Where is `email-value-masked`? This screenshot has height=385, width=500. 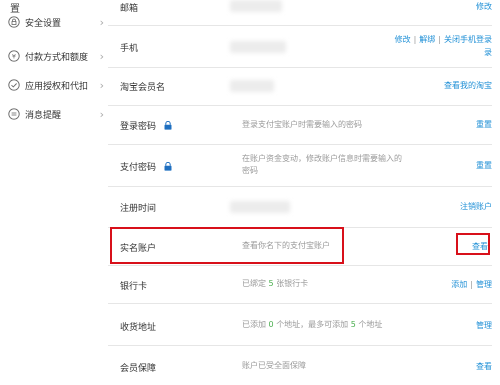 email-value-masked is located at coordinates (256, 6).